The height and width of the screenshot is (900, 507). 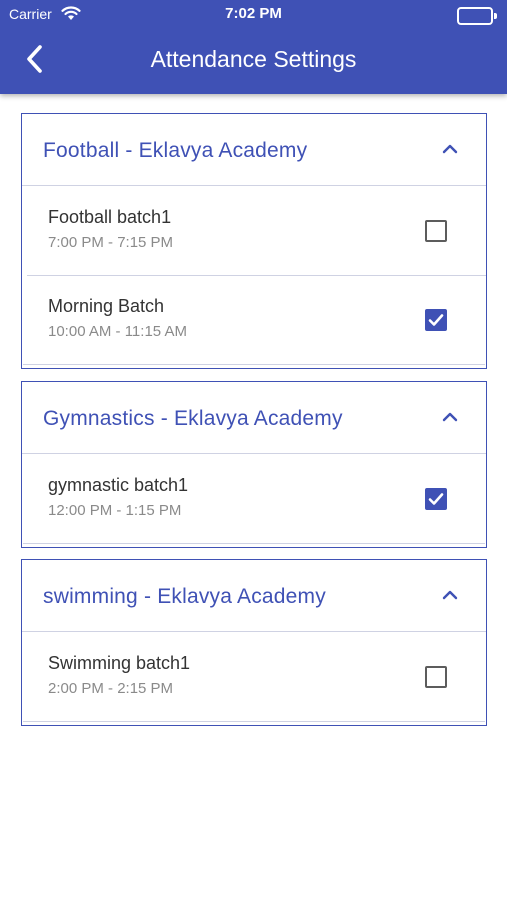 What do you see at coordinates (254, 230) in the screenshot?
I see `batch-row: Football batch1 7:00 PM - 7:15 PM` at bounding box center [254, 230].